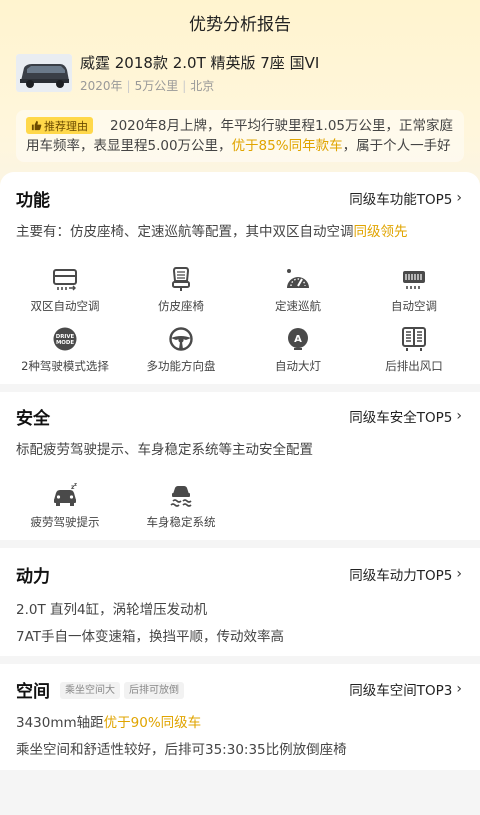  What do you see at coordinates (298, 354) in the screenshot?
I see `feature-item: A 自动大灯` at bounding box center [298, 354].